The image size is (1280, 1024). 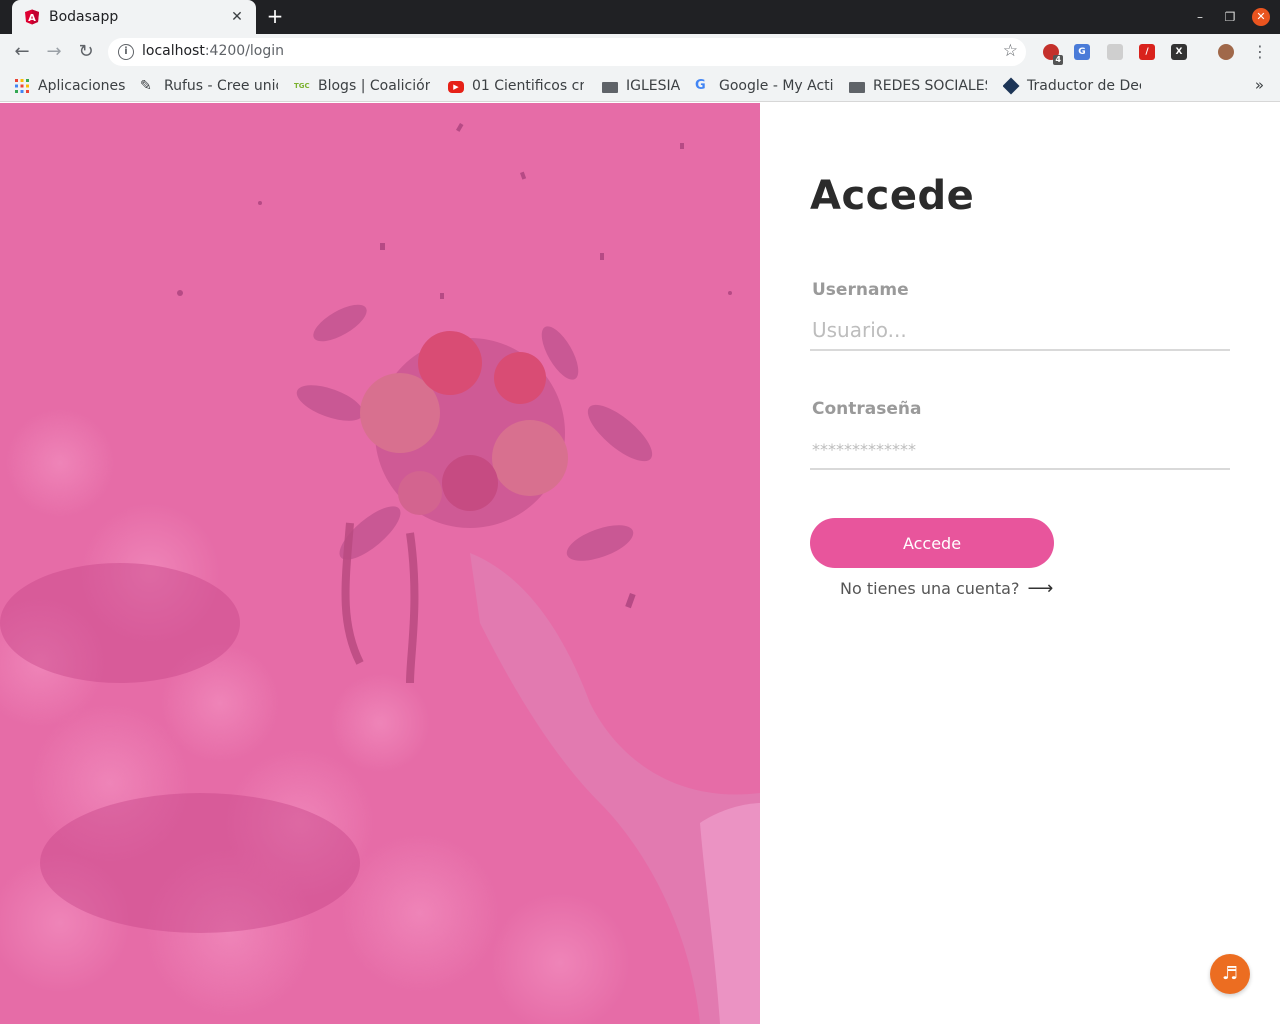 I want to click on signup-text: No tienes una cuenta?, so click(x=930, y=588).